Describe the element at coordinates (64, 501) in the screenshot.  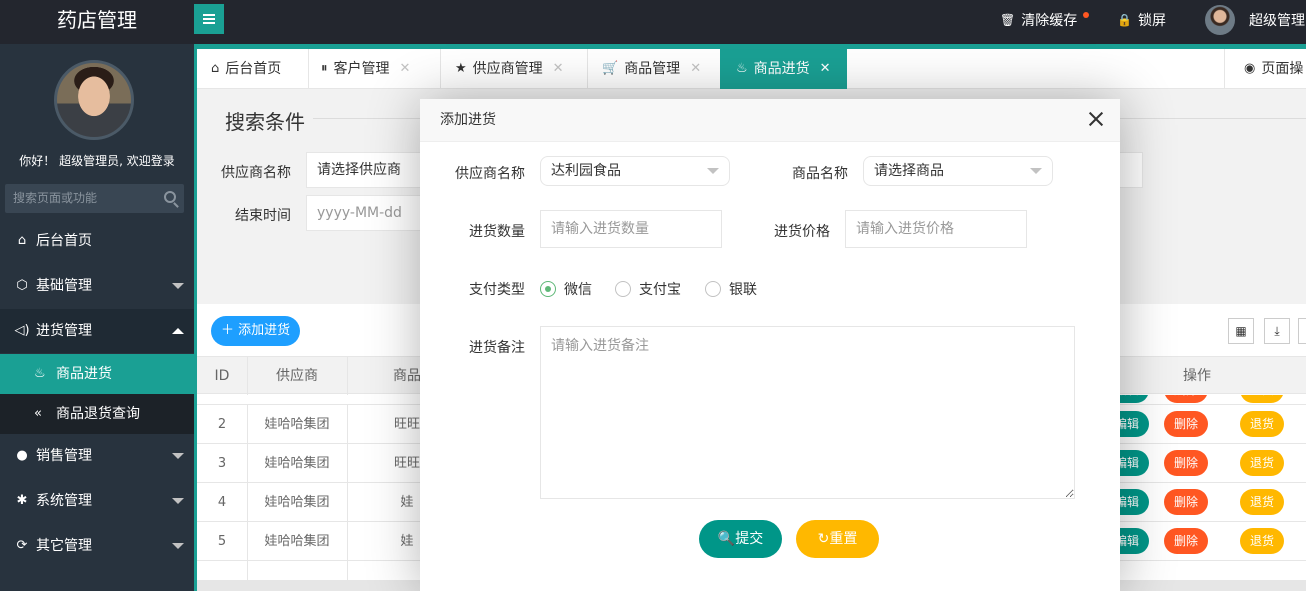
I see `sidebar-item-label: 系统管理` at that location.